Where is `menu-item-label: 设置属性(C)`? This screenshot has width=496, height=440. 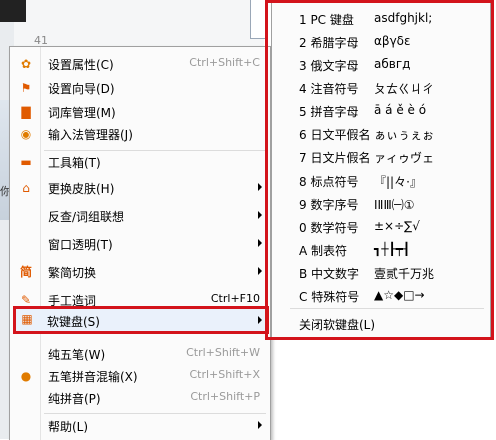
menu-item-label: 设置属性(C) is located at coordinates (81, 65).